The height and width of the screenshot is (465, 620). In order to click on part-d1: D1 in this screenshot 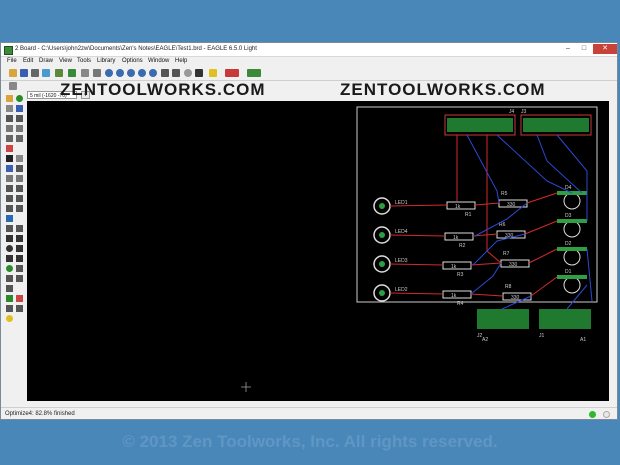, I will do `click(572, 281)`.